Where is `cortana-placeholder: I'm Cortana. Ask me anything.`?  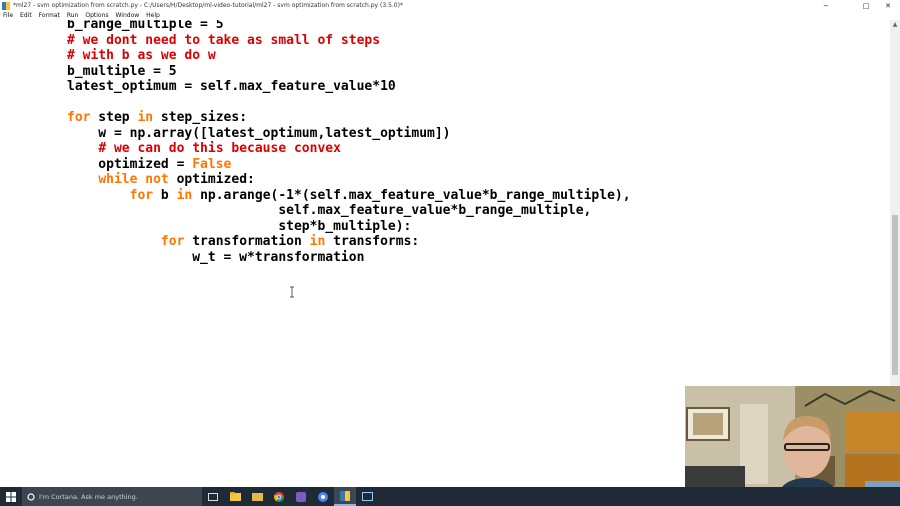
cortana-placeholder: I'm Cortana. Ask me anything. is located at coordinates (88, 496).